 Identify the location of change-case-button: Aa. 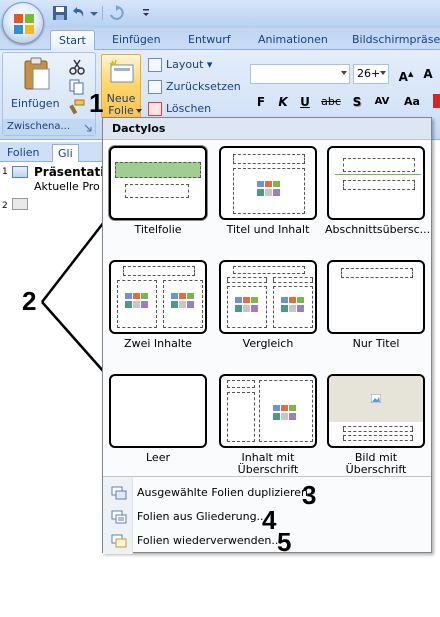
(412, 102).